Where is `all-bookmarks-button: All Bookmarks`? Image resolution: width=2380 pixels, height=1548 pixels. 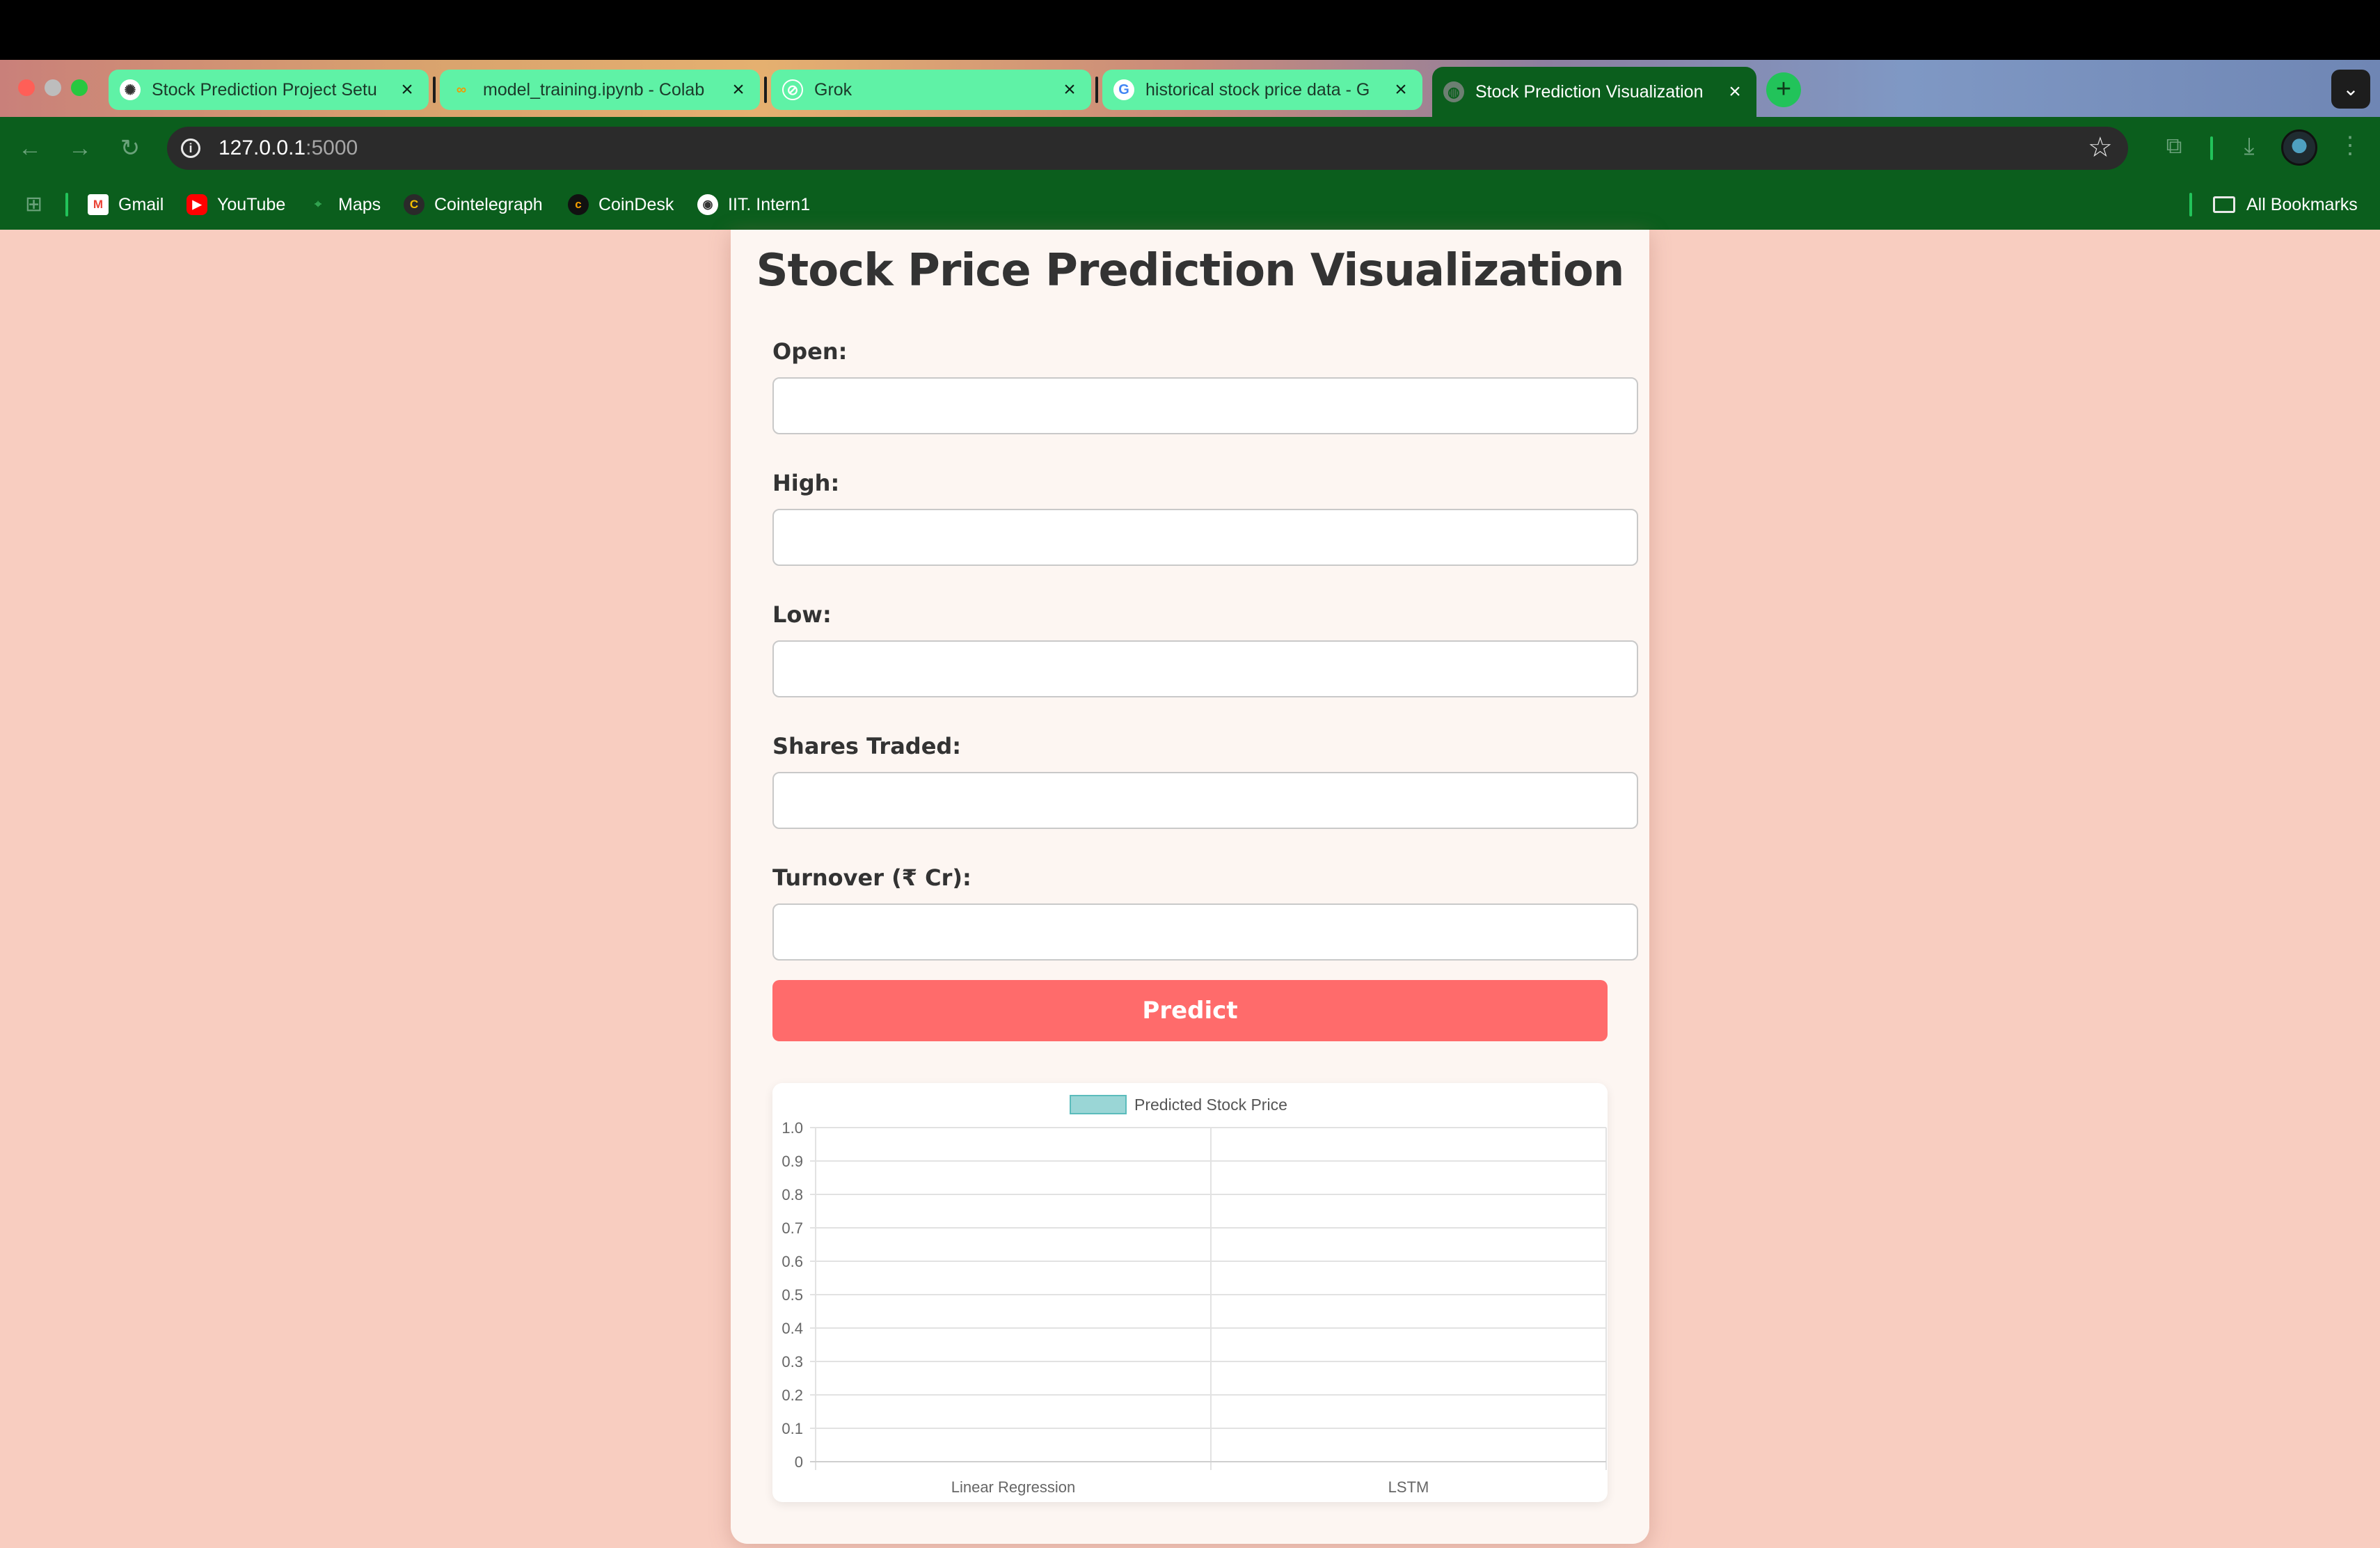
all-bookmarks-button: All Bookmarks is located at coordinates (2285, 205).